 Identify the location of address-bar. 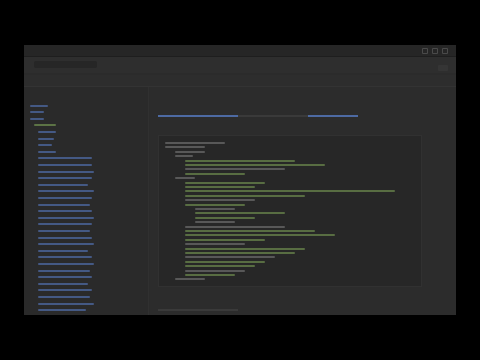
(65, 64).